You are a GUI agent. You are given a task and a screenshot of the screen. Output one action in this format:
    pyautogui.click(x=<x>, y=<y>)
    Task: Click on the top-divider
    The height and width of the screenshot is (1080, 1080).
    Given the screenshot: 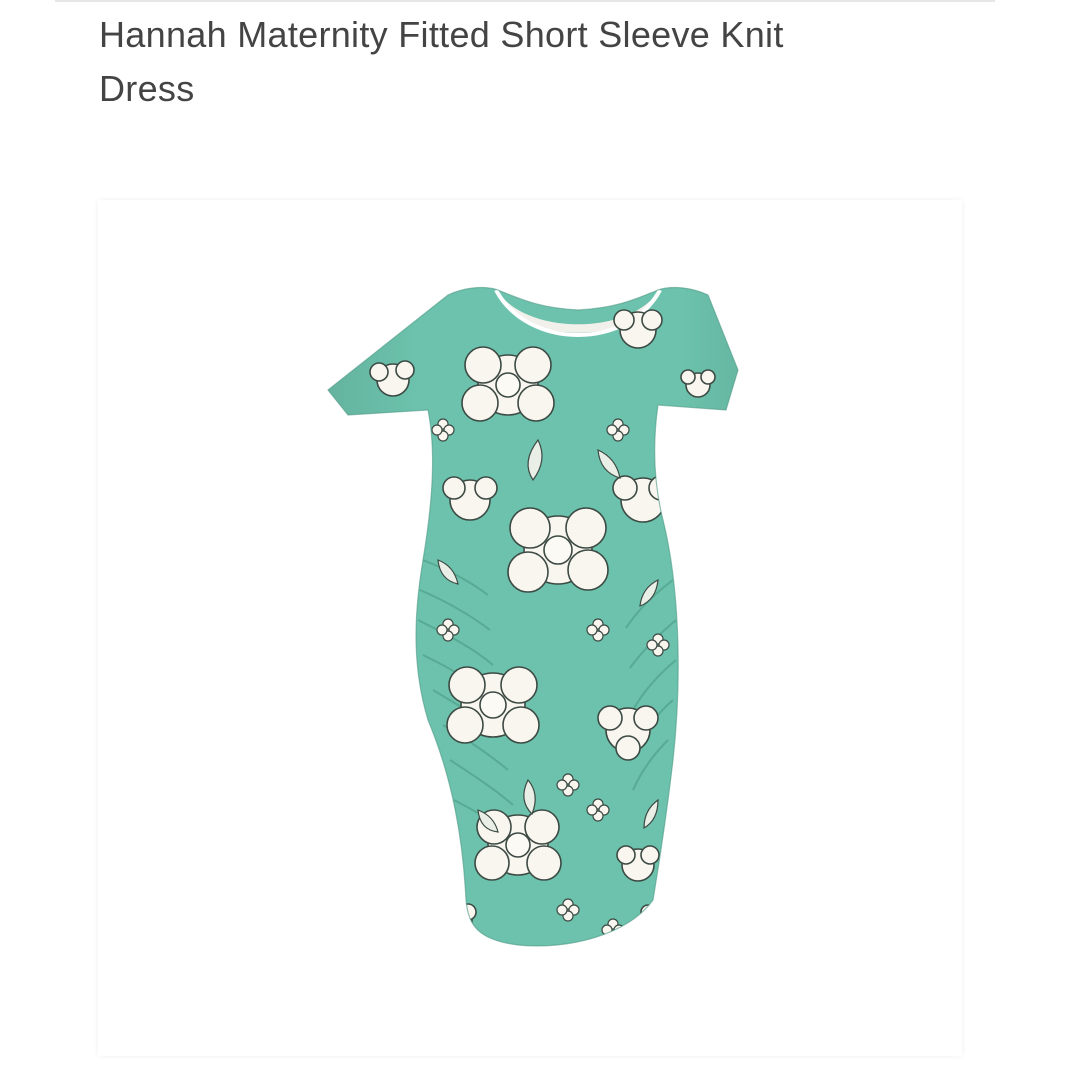 What is the action you would take?
    pyautogui.click(x=525, y=1)
    